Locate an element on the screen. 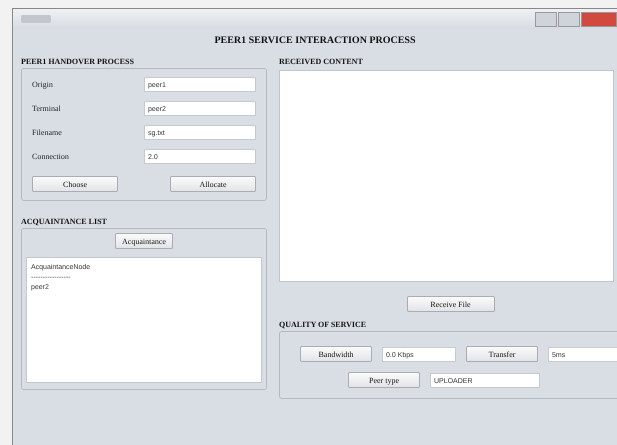 The height and width of the screenshot is (445, 617). maximize-button is located at coordinates (569, 19).